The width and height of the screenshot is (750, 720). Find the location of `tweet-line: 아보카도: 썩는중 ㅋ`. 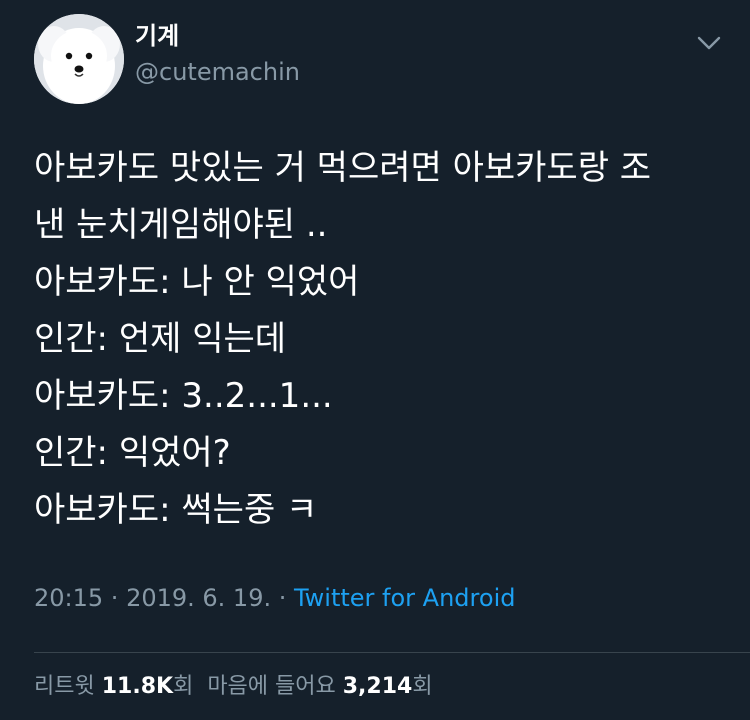

tweet-line: 아보카도: 썩는중 ㅋ is located at coordinates (176, 510).